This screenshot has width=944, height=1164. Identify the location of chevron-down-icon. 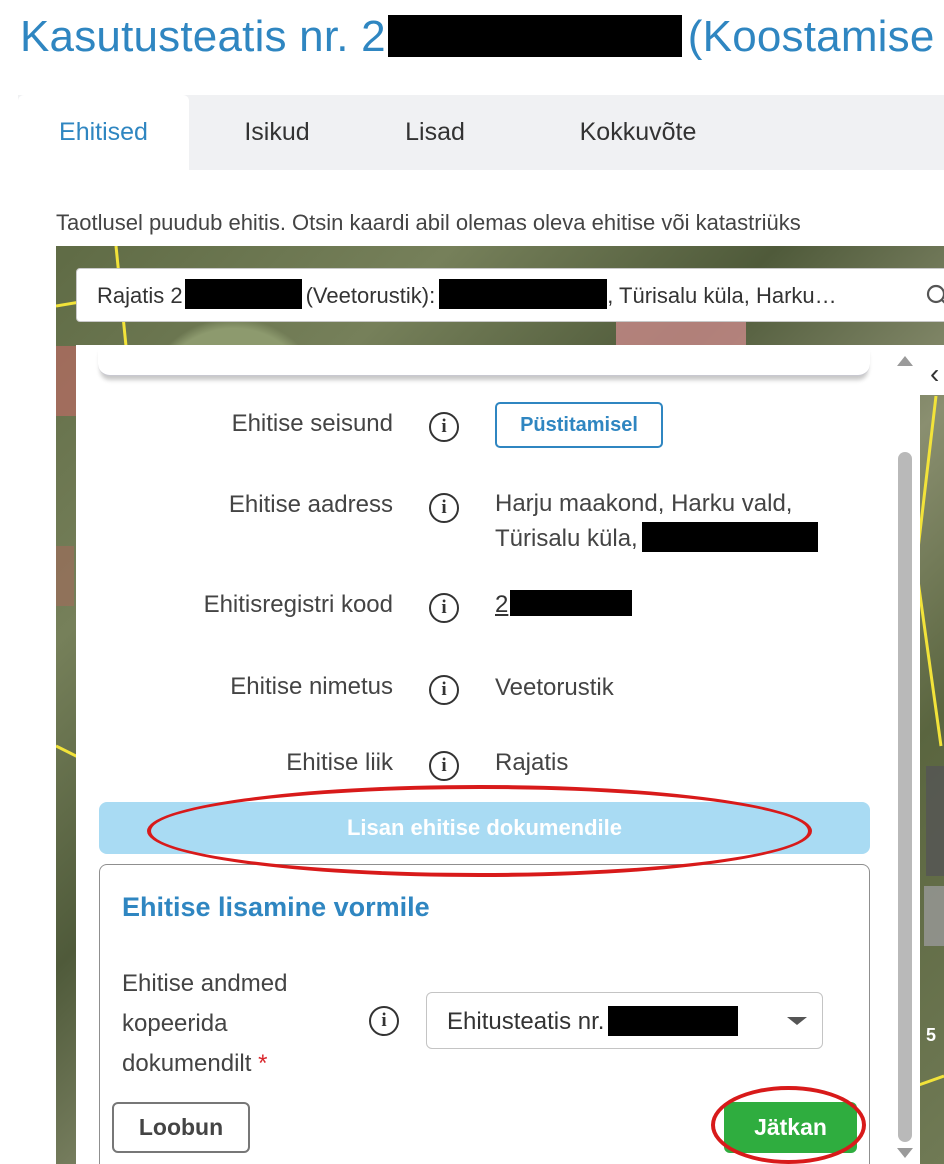
(797, 1021).